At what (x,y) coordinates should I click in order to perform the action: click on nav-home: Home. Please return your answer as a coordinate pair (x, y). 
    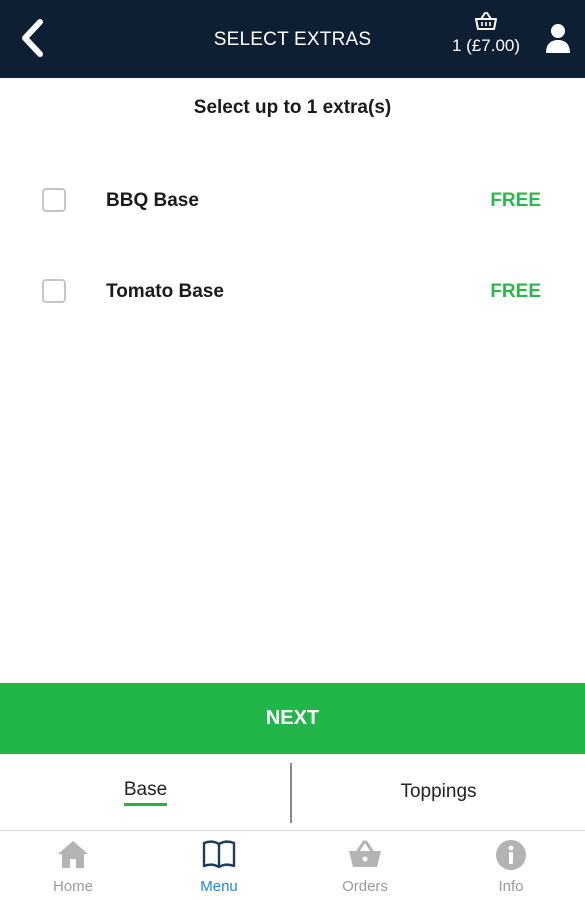
    Looking at the image, I should click on (73, 865).